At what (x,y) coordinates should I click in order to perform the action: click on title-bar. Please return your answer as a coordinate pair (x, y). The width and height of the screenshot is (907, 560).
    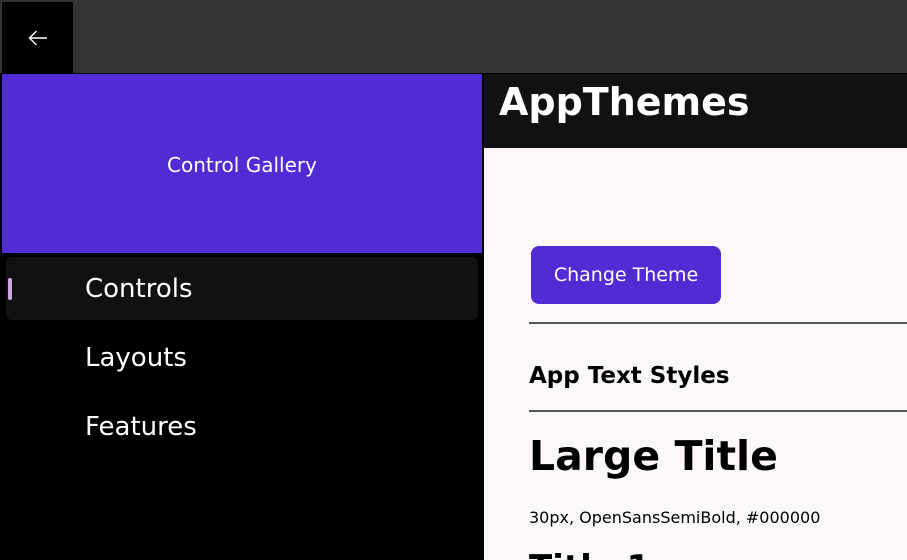
    Looking at the image, I should click on (453, 36).